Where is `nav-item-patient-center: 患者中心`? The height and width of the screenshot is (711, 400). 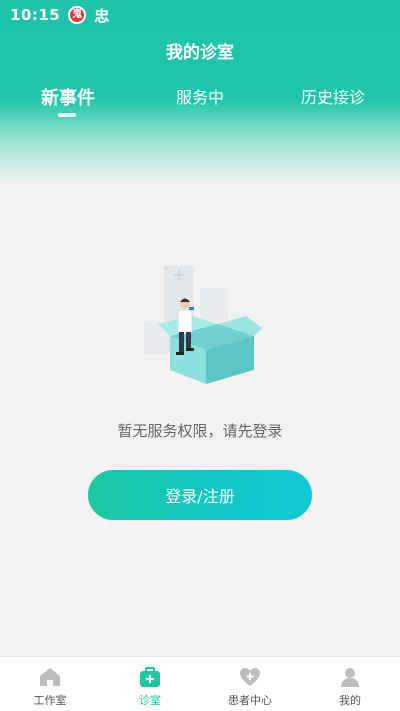 nav-item-patient-center: 患者中心 is located at coordinates (250, 684).